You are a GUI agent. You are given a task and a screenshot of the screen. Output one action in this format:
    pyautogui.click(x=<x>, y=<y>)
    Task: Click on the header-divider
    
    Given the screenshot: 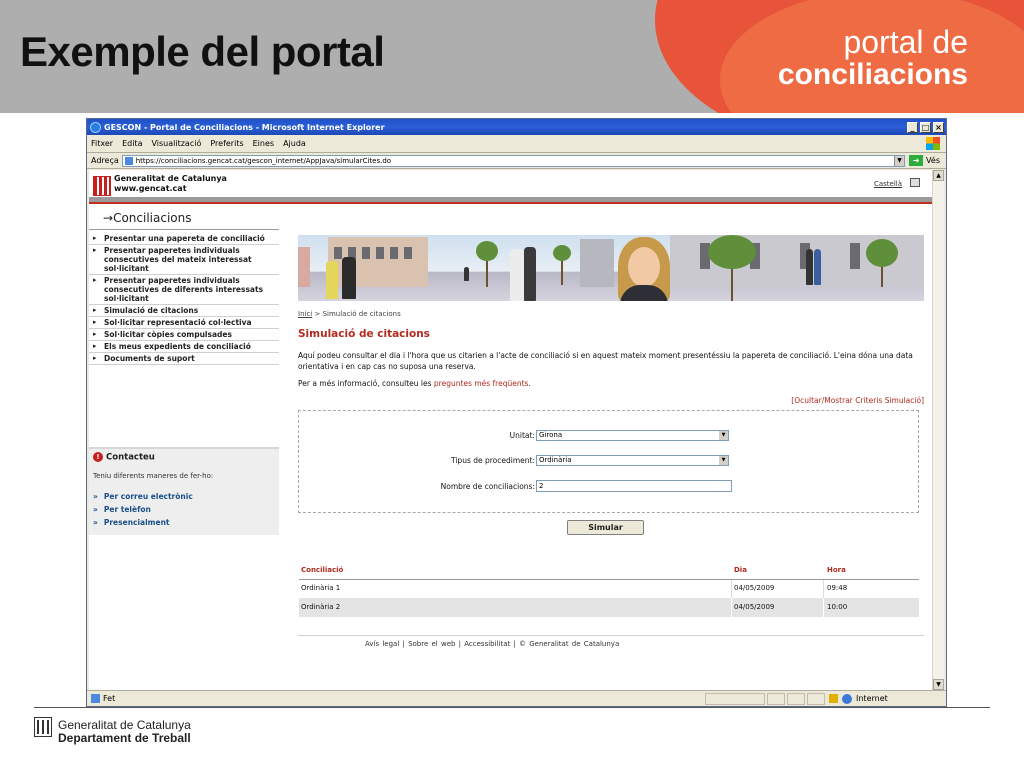 What is the action you would take?
    pyautogui.click(x=510, y=200)
    